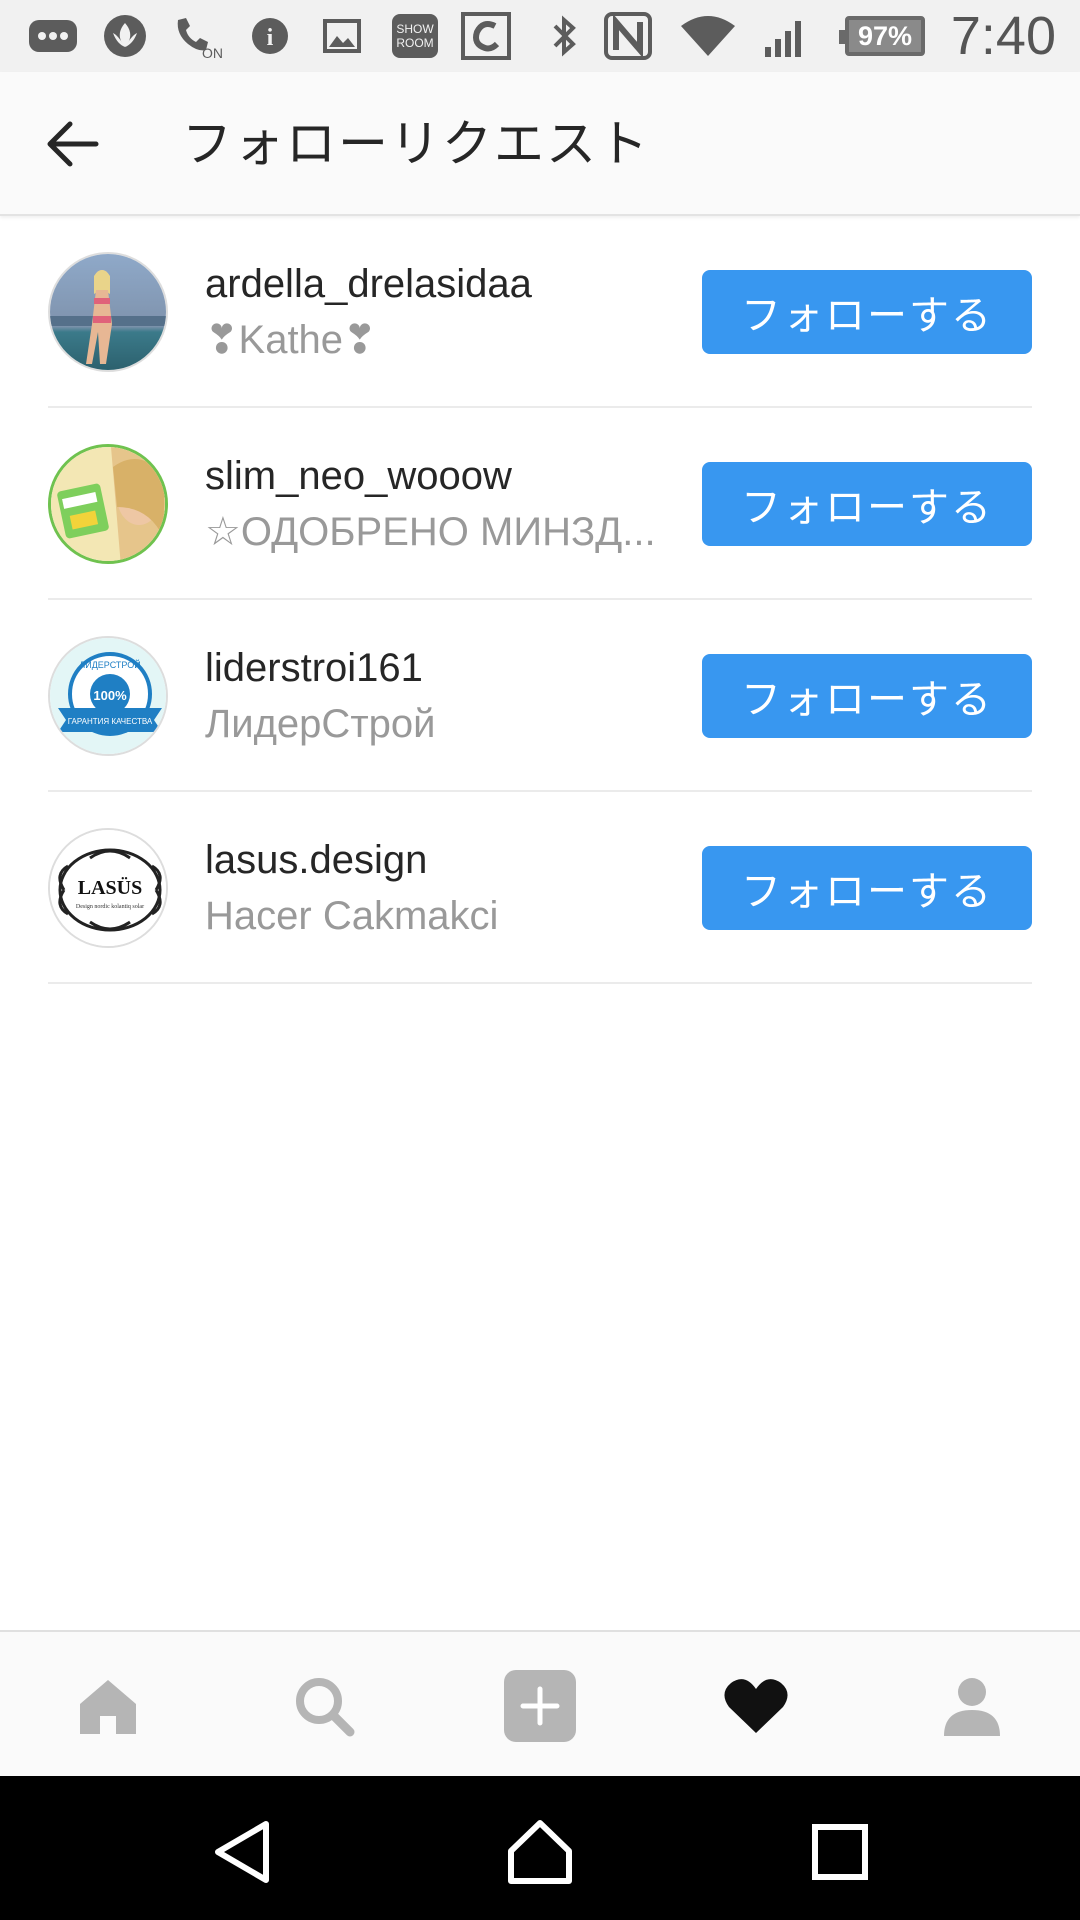 The width and height of the screenshot is (1080, 1920). What do you see at coordinates (564, 36) in the screenshot?
I see `bluetooth-icon` at bounding box center [564, 36].